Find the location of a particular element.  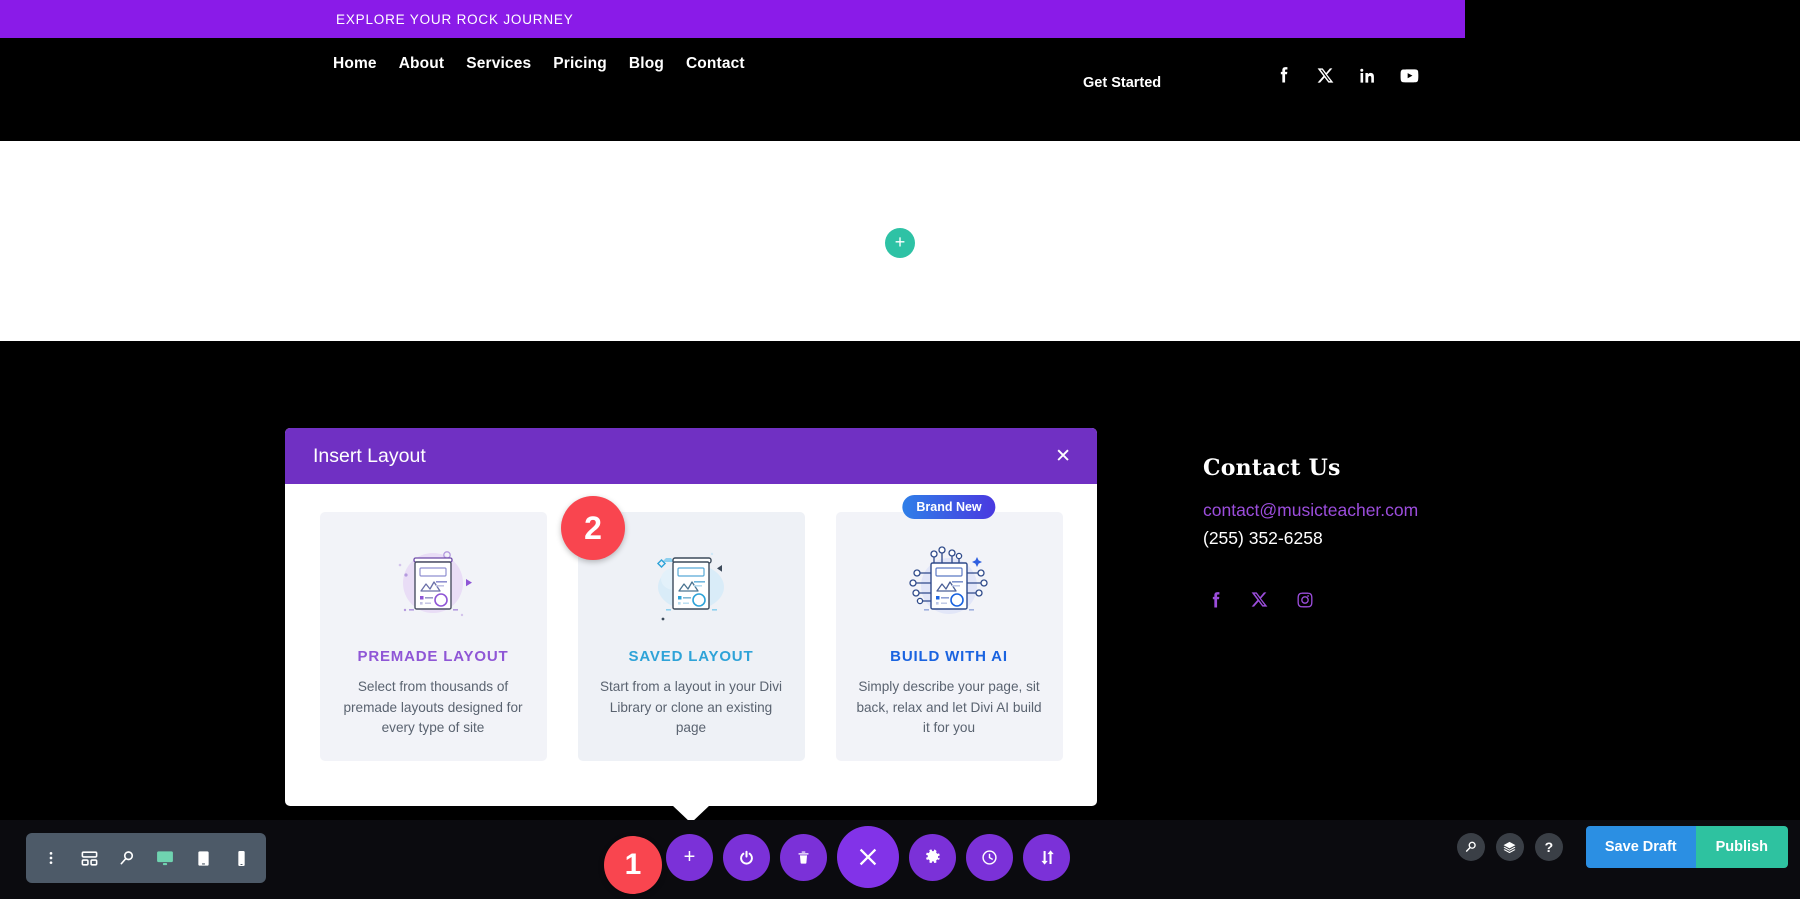

save-draft-button: Save Draft is located at coordinates (1640, 847).